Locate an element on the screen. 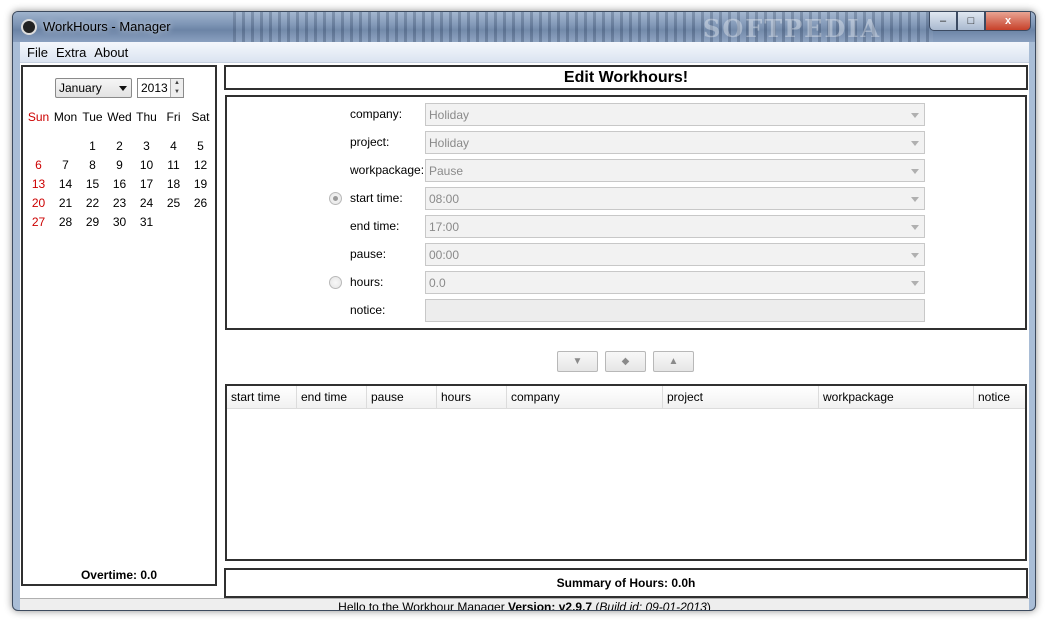 The width and height of the screenshot is (1056, 632). close-button: x is located at coordinates (1008, 21).